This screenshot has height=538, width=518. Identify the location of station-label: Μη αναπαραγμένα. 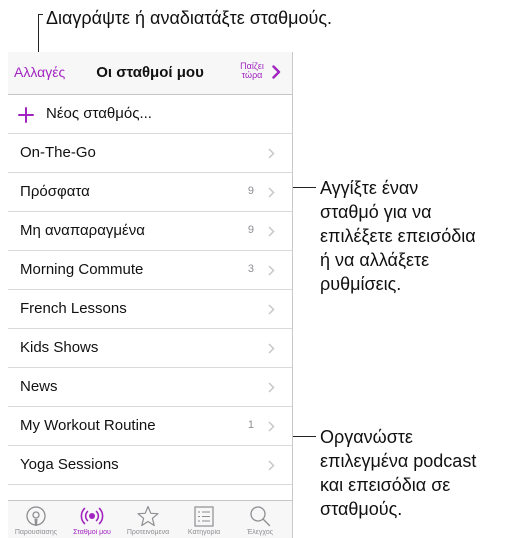
(82, 230).